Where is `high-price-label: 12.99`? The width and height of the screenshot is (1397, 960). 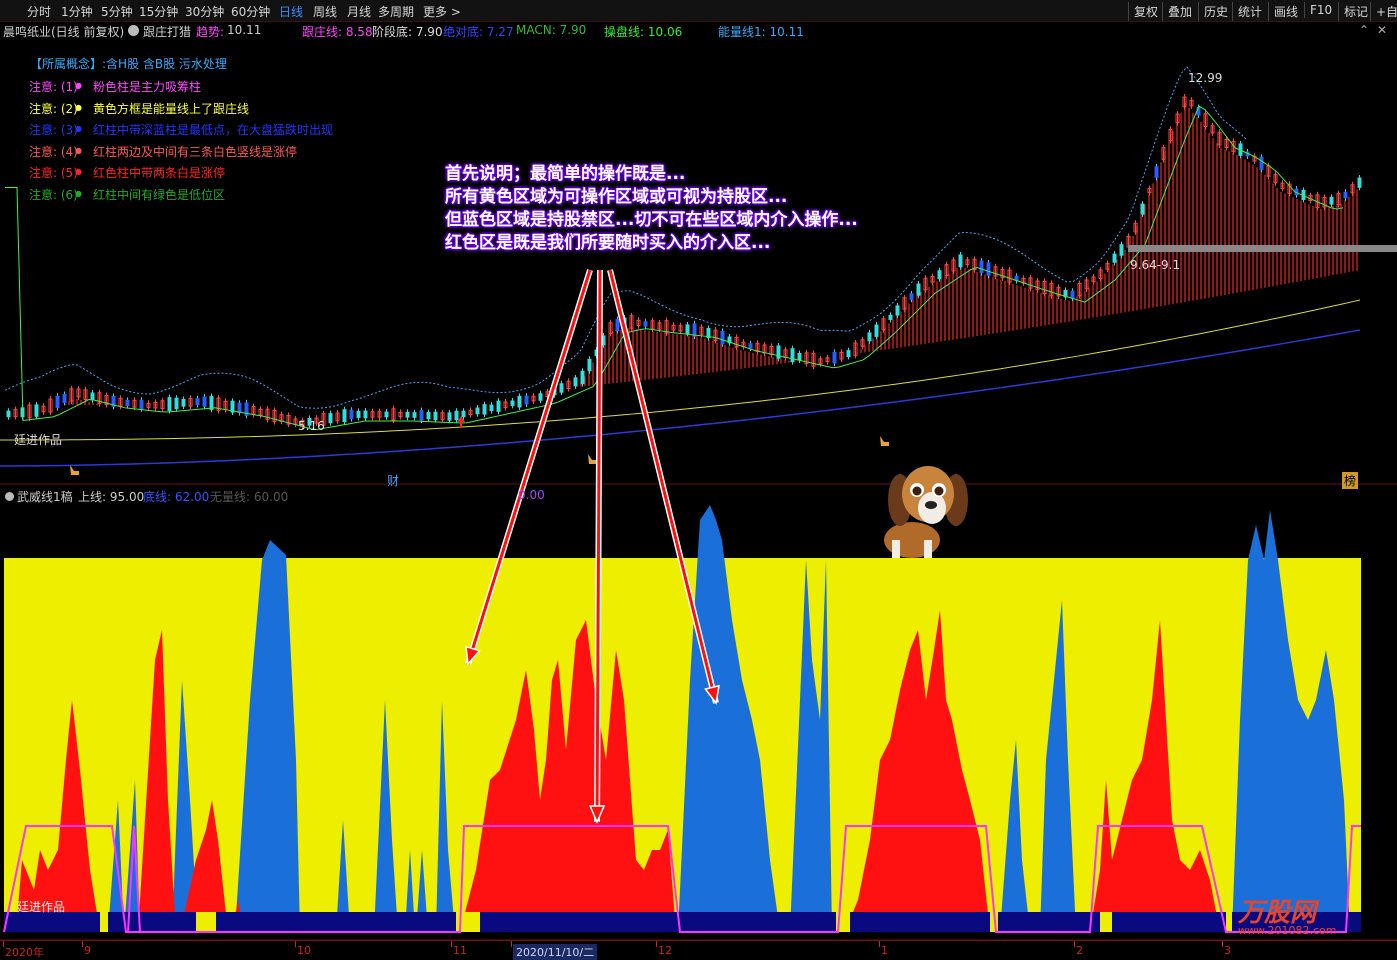 high-price-label: 12.99 is located at coordinates (1205, 78).